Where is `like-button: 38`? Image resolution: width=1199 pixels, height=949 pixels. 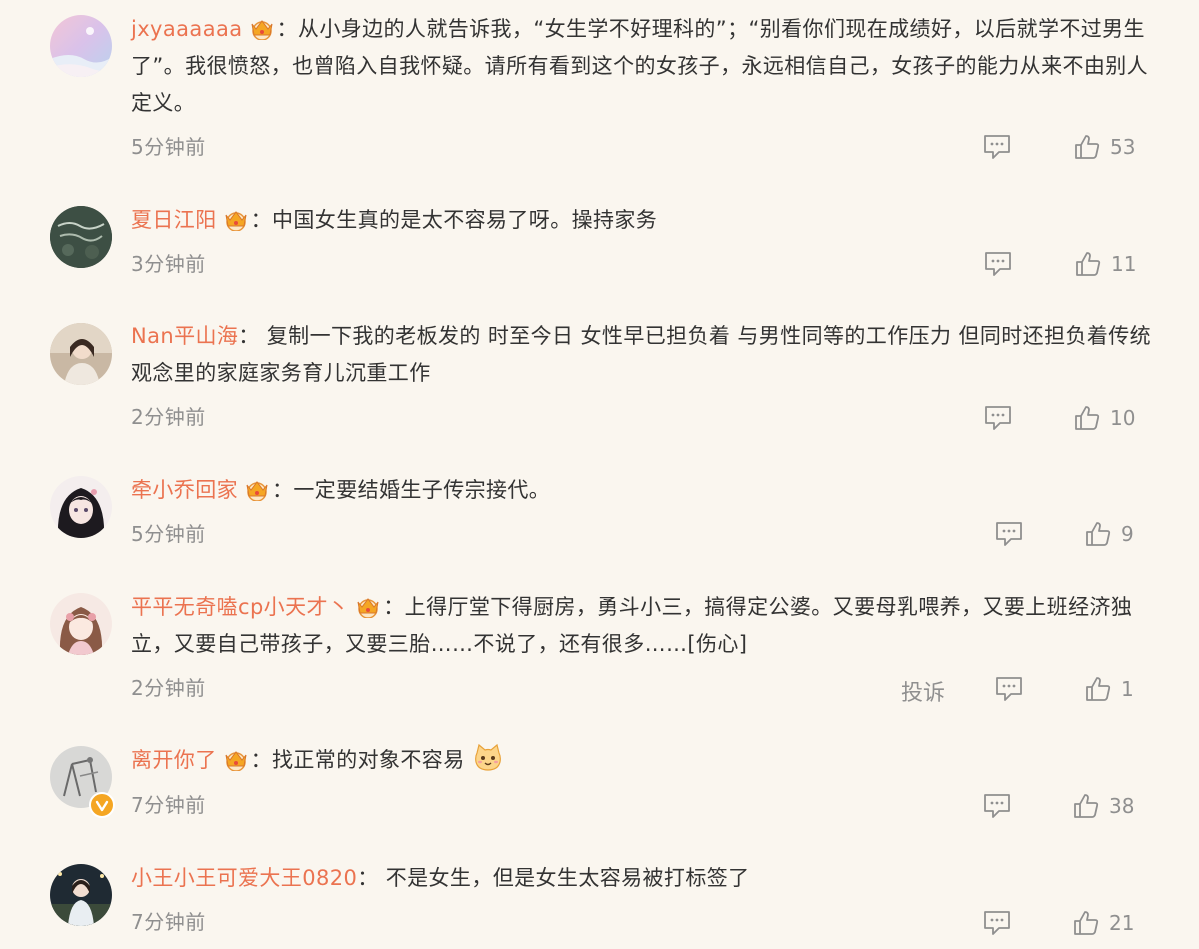
like-button: 38 is located at coordinates (1109, 806).